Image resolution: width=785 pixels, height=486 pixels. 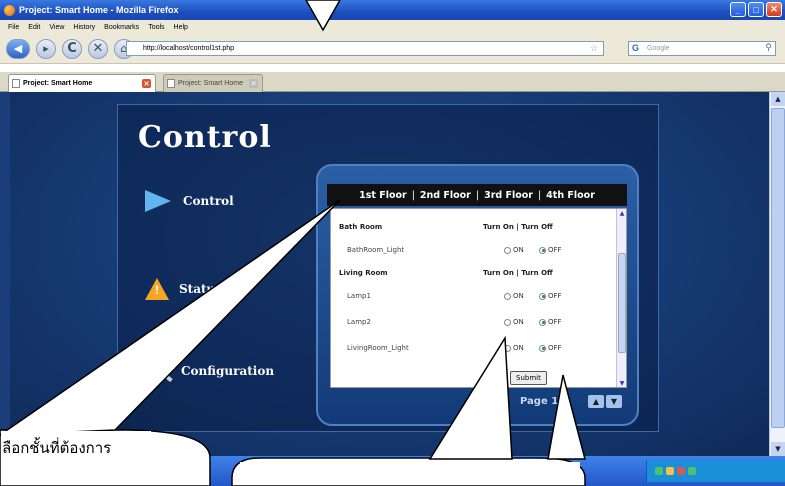 I want to click on nav-status: Status, so click(x=183, y=289).